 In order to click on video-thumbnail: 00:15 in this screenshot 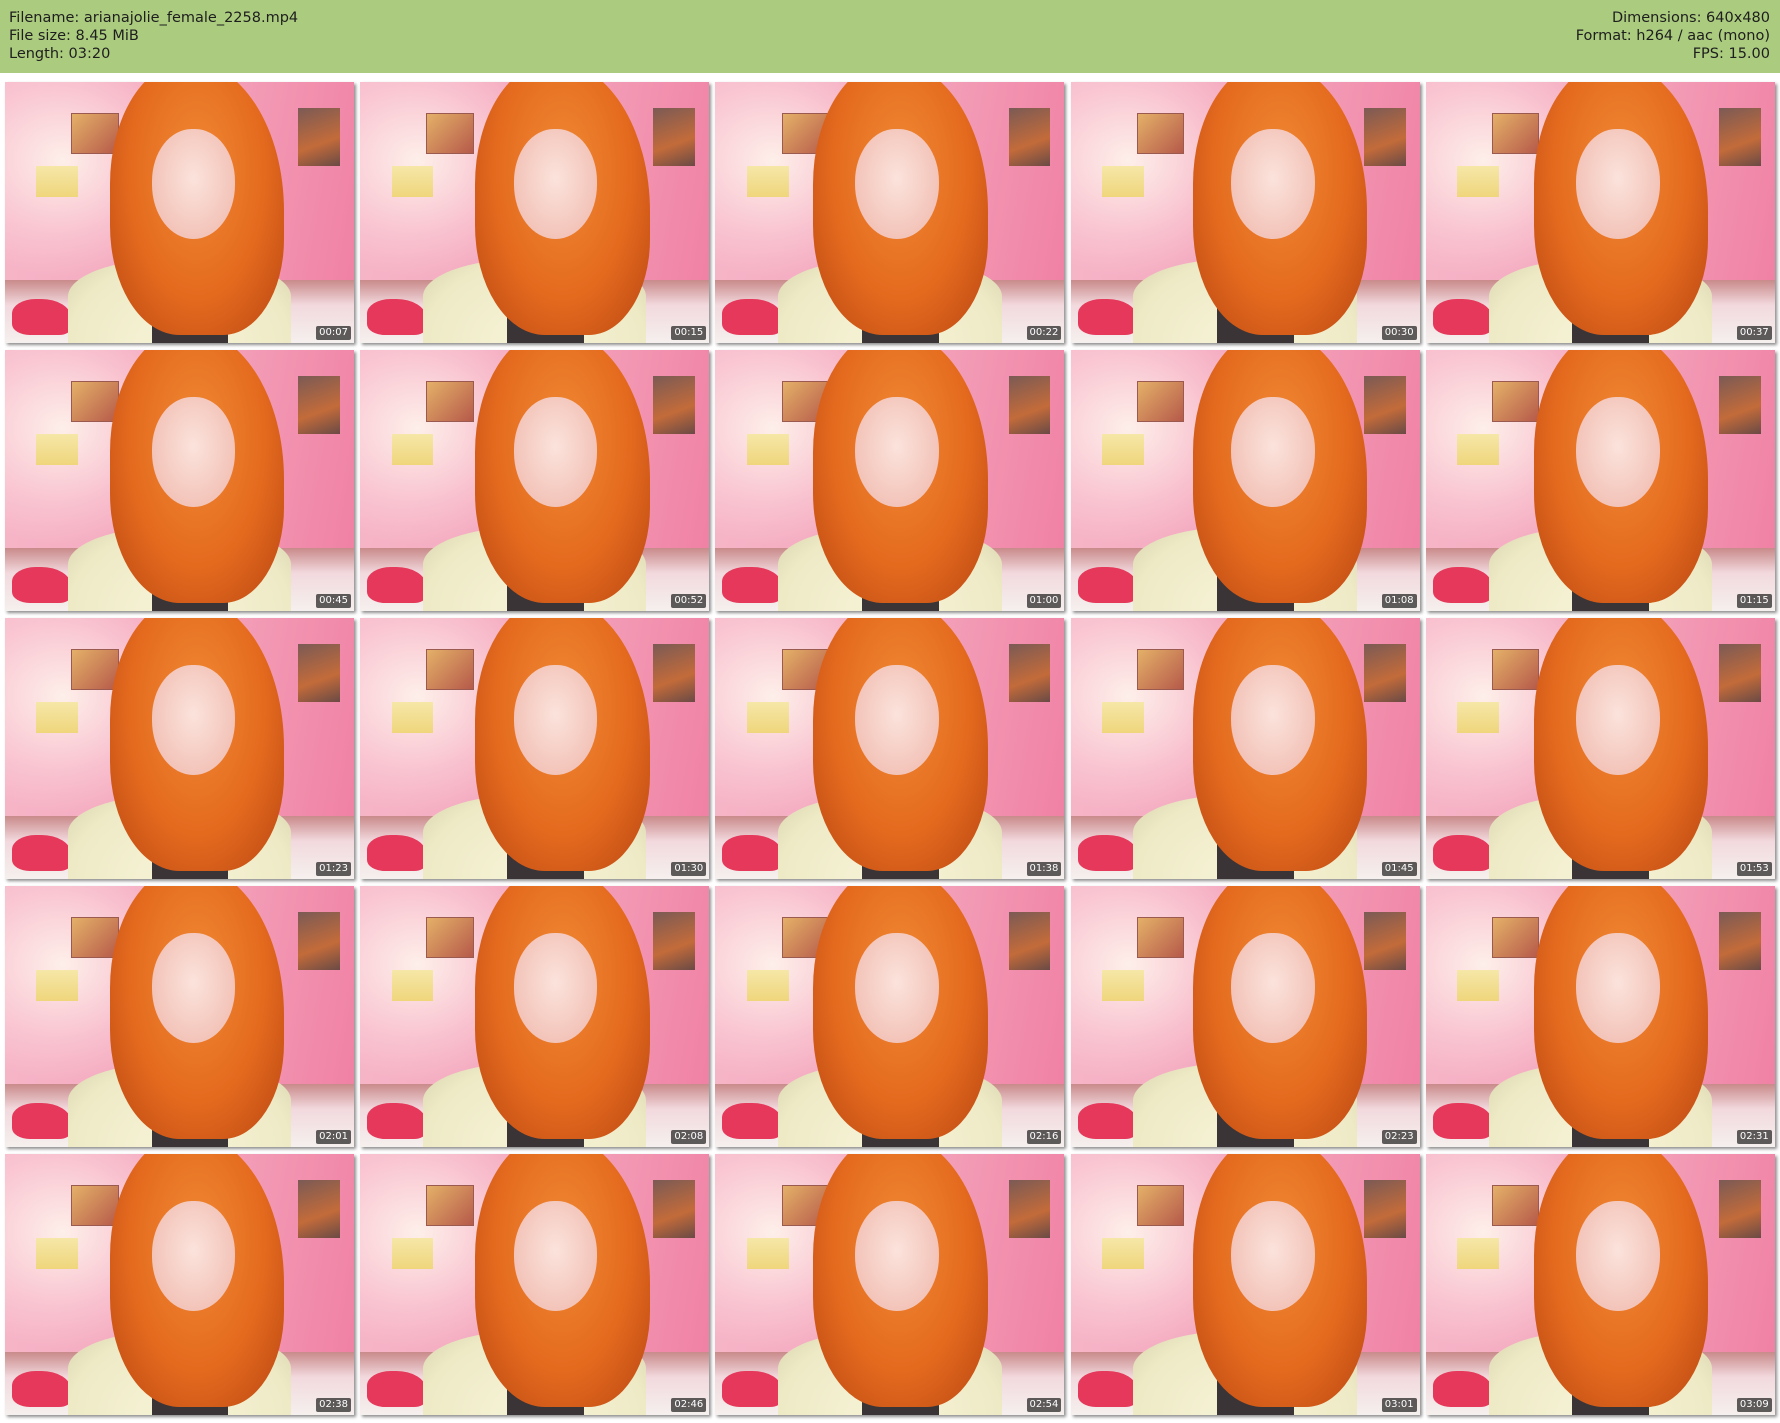, I will do `click(535, 212)`.